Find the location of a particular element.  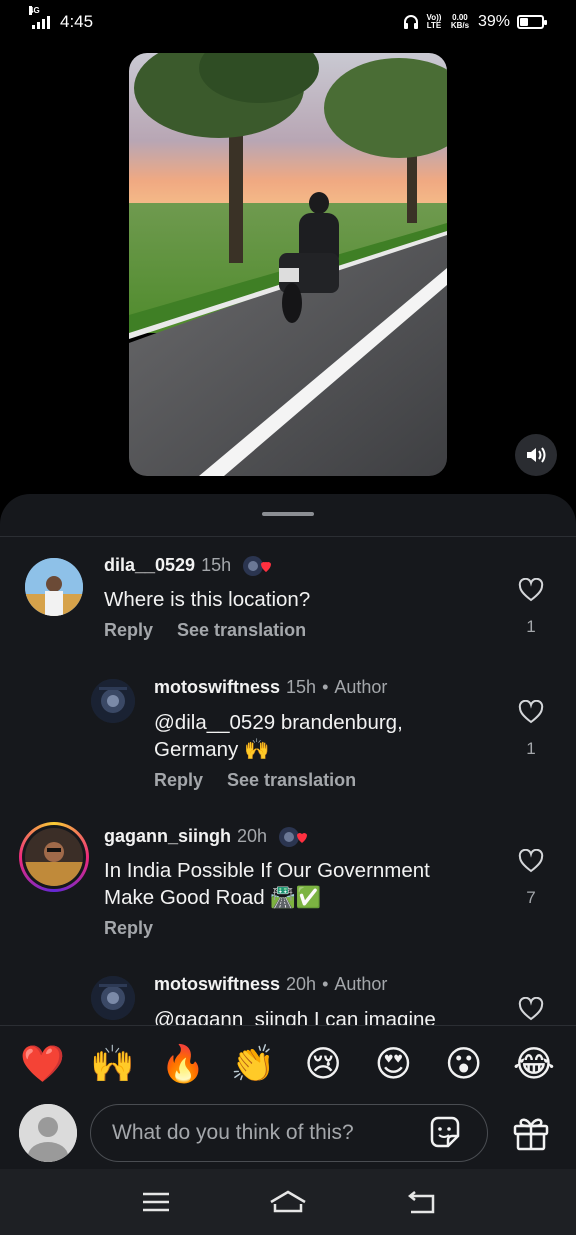

menu-icon is located at coordinates (156, 1202).